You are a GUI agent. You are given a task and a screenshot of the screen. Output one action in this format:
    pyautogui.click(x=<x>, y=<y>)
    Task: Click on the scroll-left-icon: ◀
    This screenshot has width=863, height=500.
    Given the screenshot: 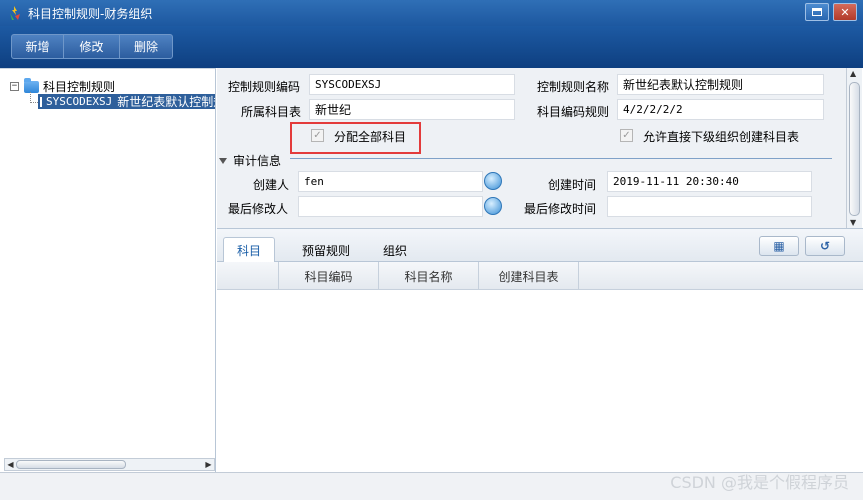 What is the action you would take?
    pyautogui.click(x=10, y=464)
    